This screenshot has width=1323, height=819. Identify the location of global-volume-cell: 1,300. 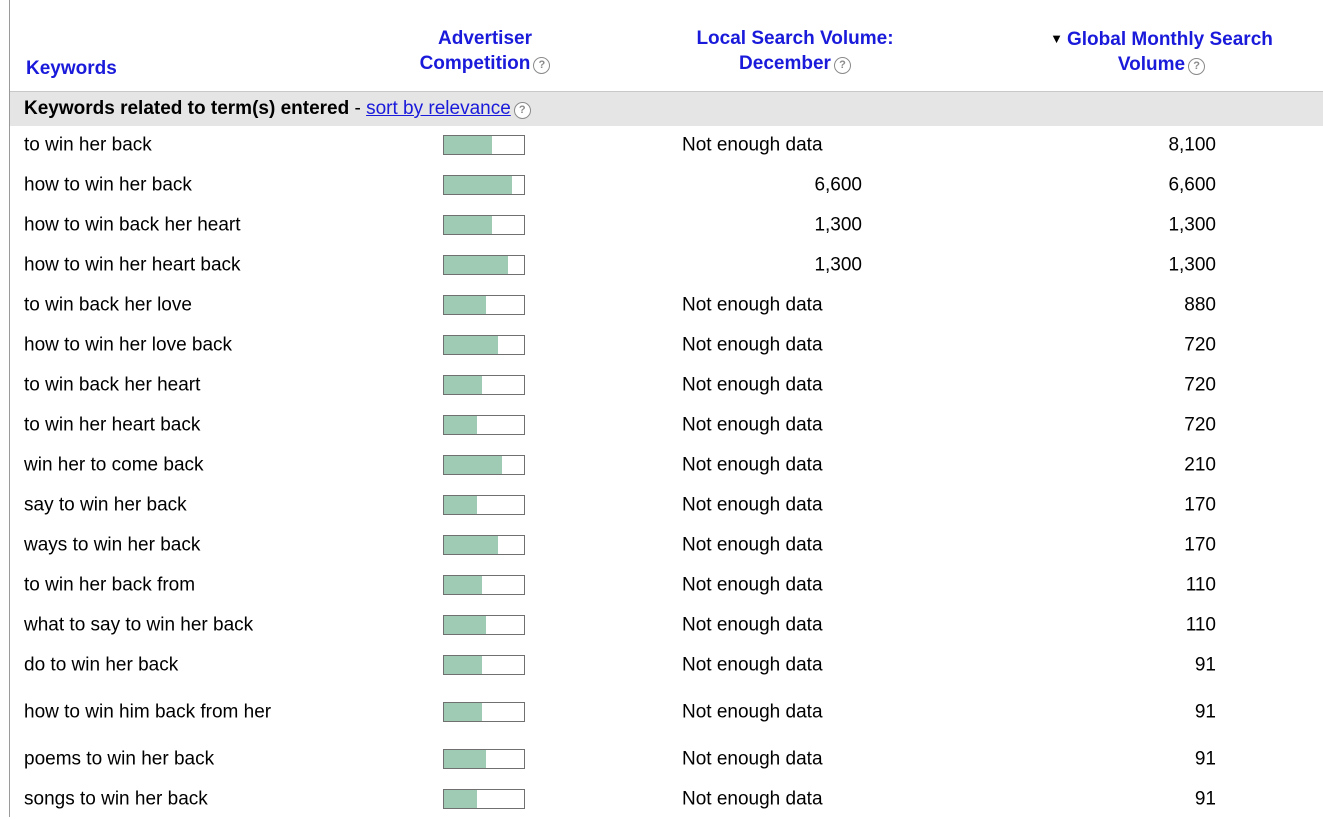
(1192, 265).